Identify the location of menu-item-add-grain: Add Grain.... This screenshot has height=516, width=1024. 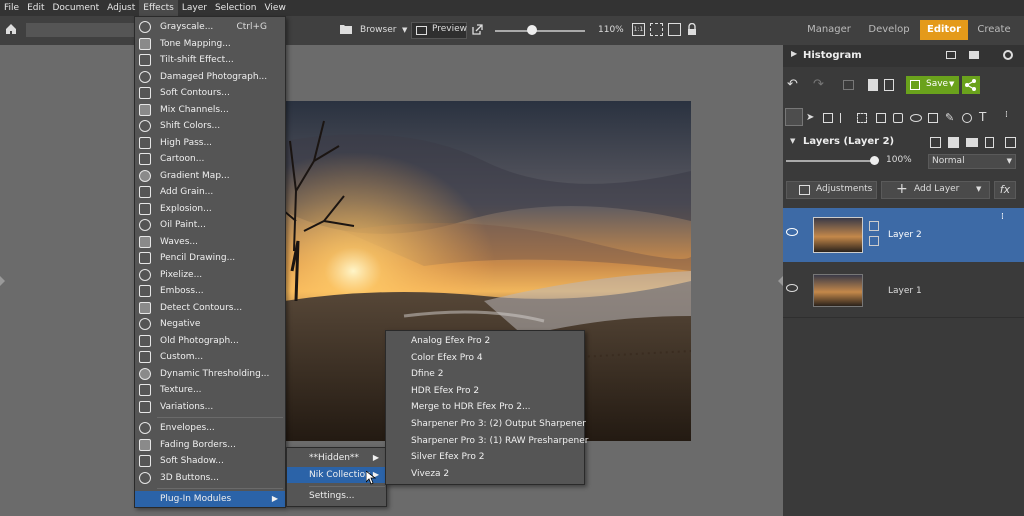
(210, 192).